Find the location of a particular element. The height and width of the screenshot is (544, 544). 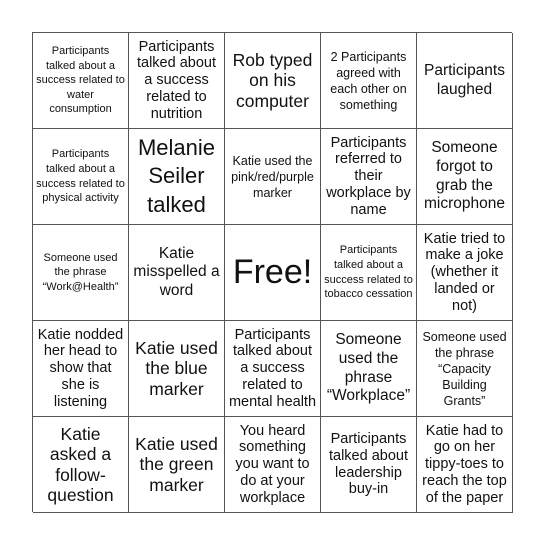

bingo-cell: Someone forgot to grab the microphone is located at coordinates (465, 177).